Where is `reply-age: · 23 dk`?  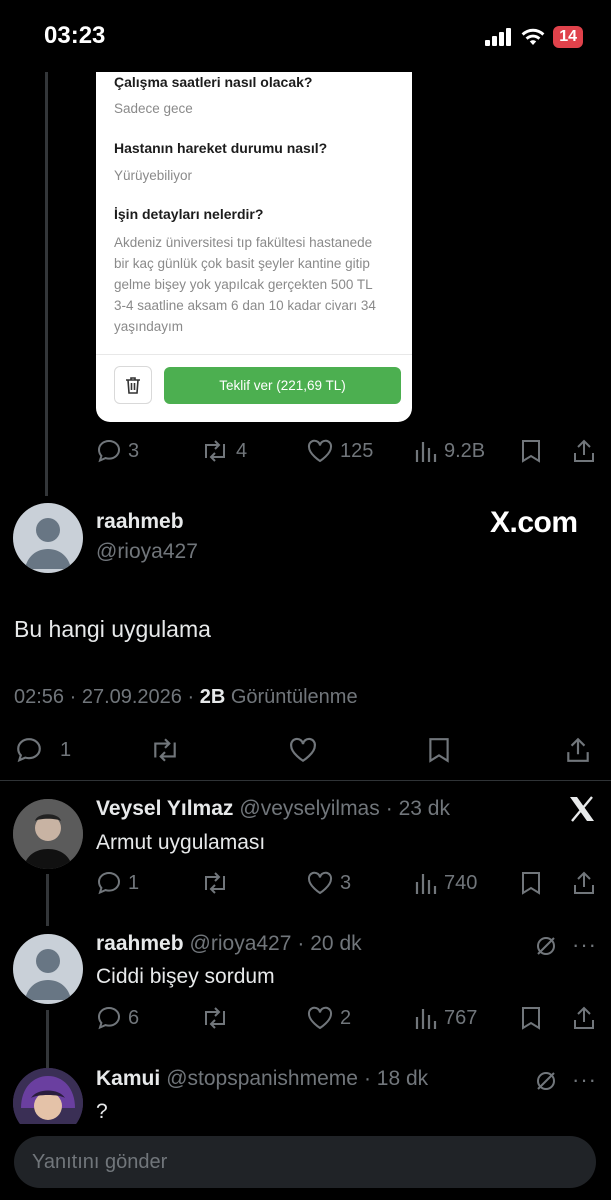 reply-age: · 23 dk is located at coordinates (417, 808).